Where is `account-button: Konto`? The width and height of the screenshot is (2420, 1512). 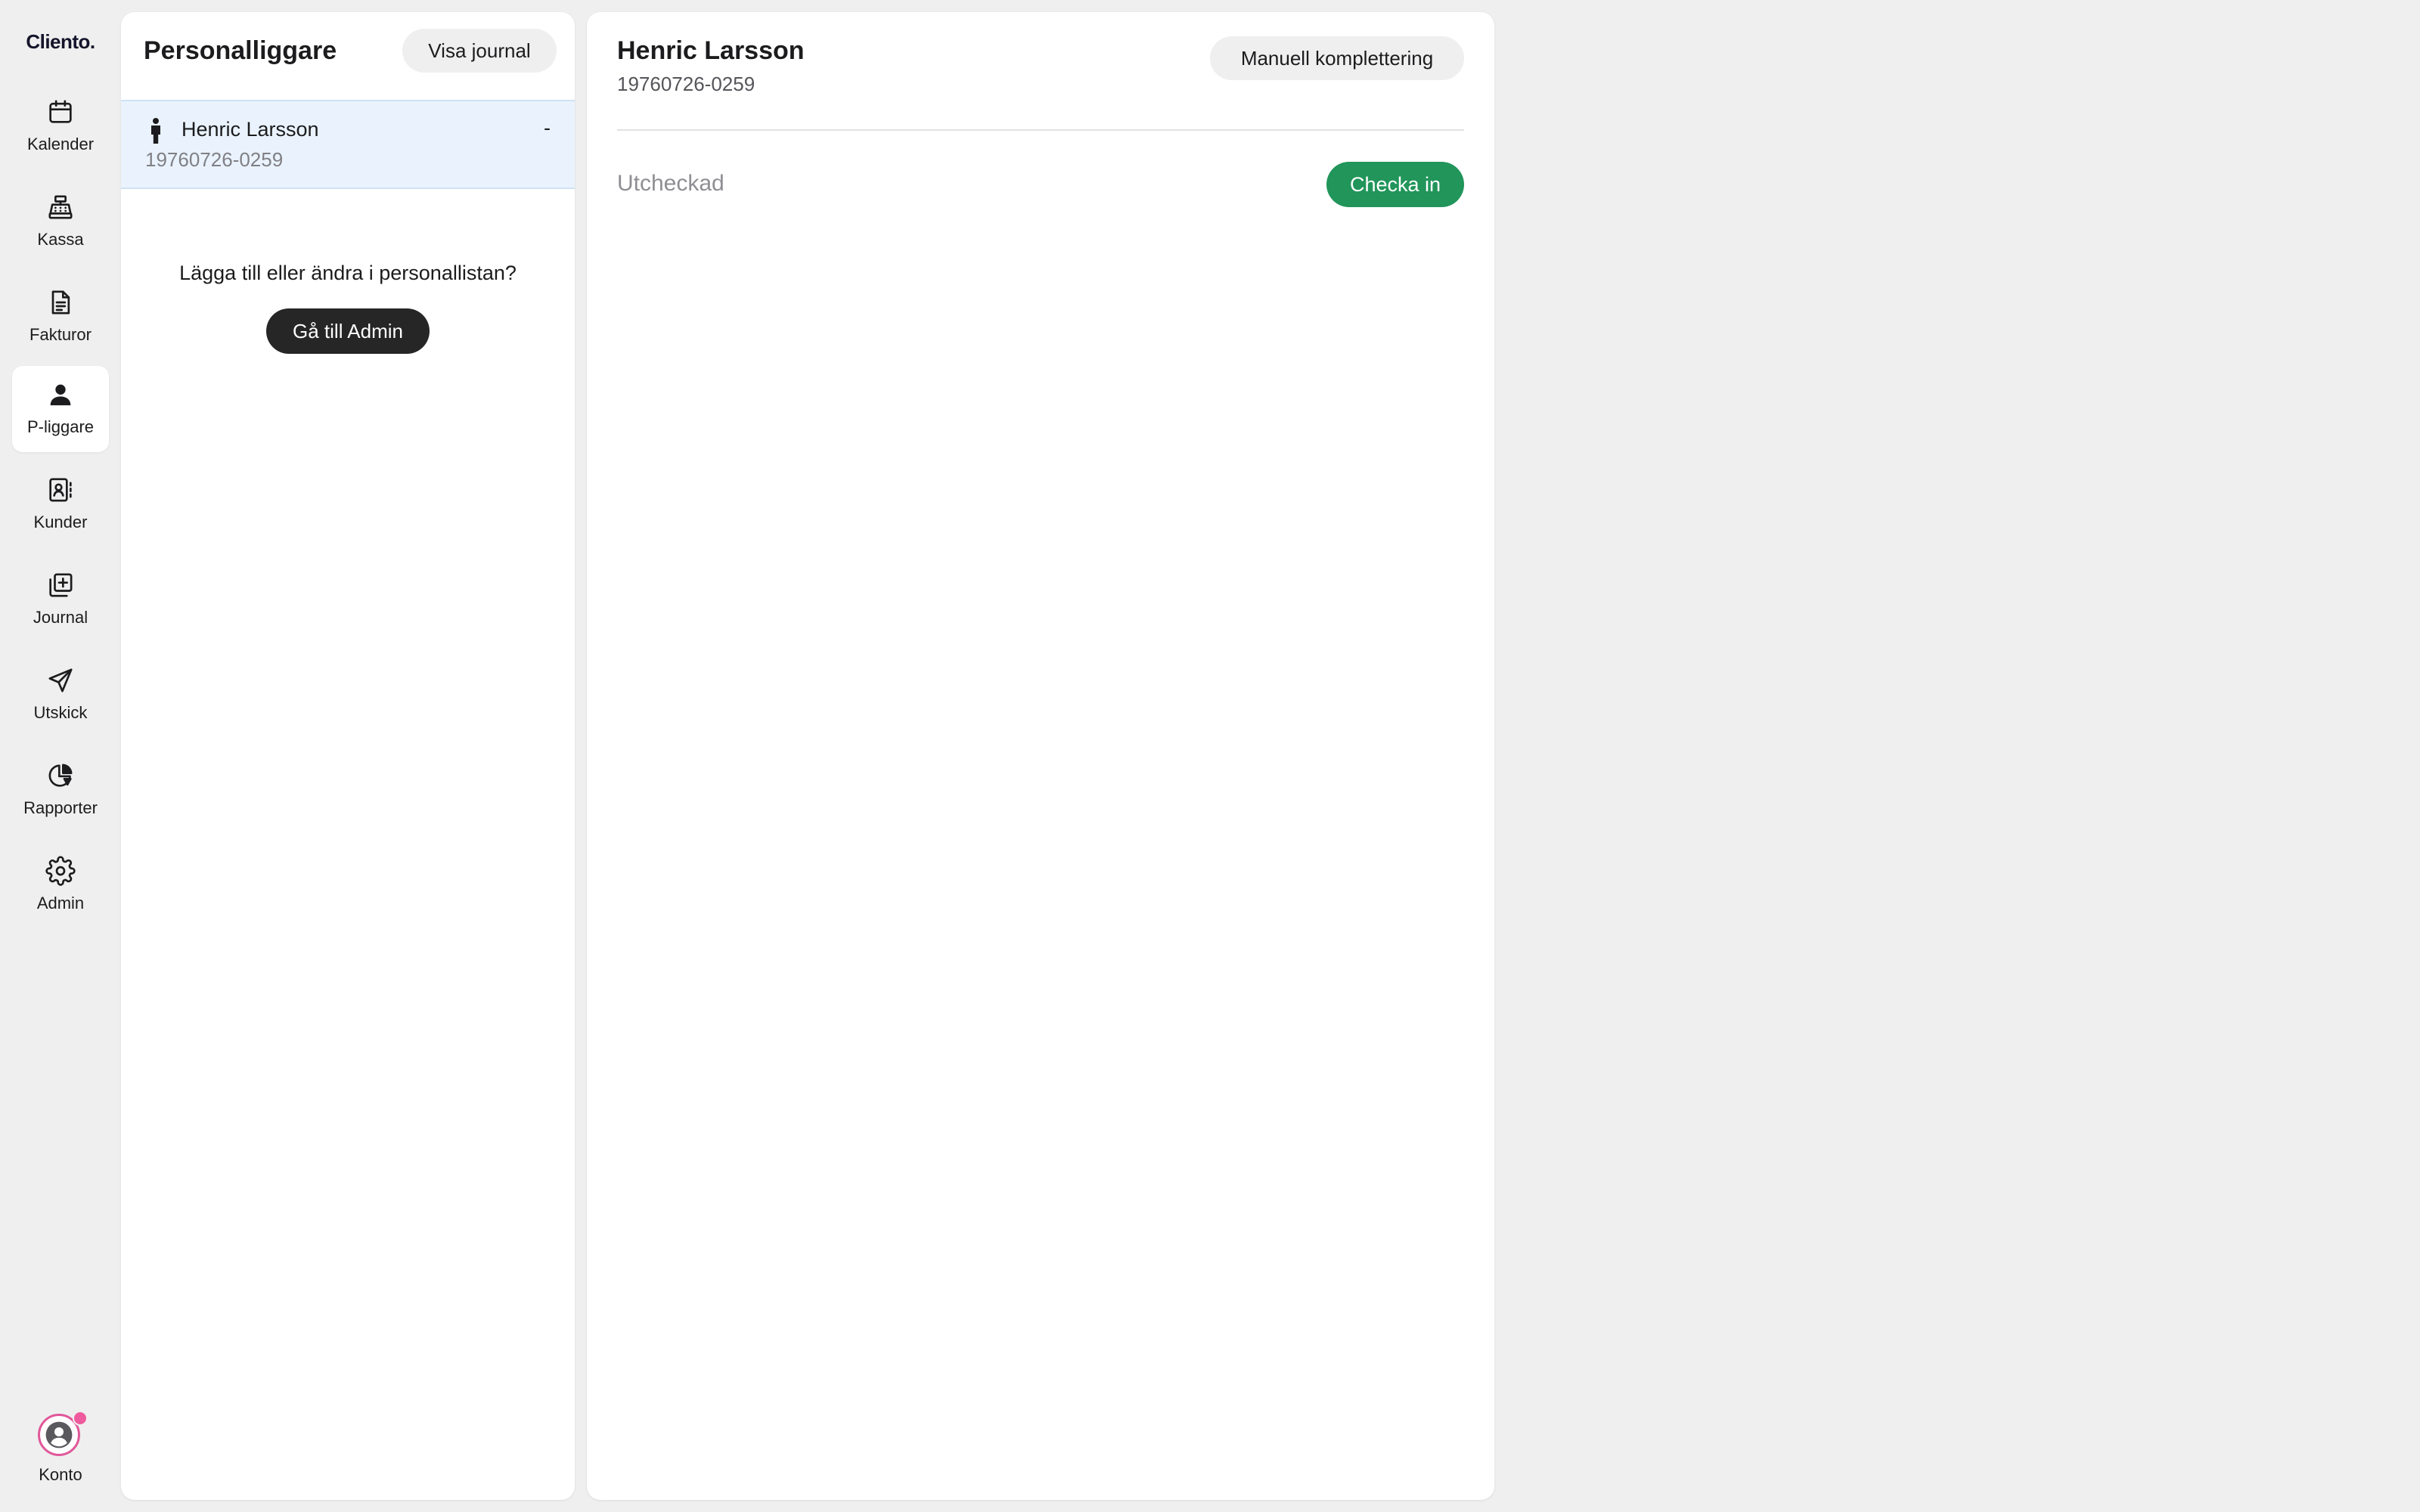
account-button: Konto is located at coordinates (60, 1449).